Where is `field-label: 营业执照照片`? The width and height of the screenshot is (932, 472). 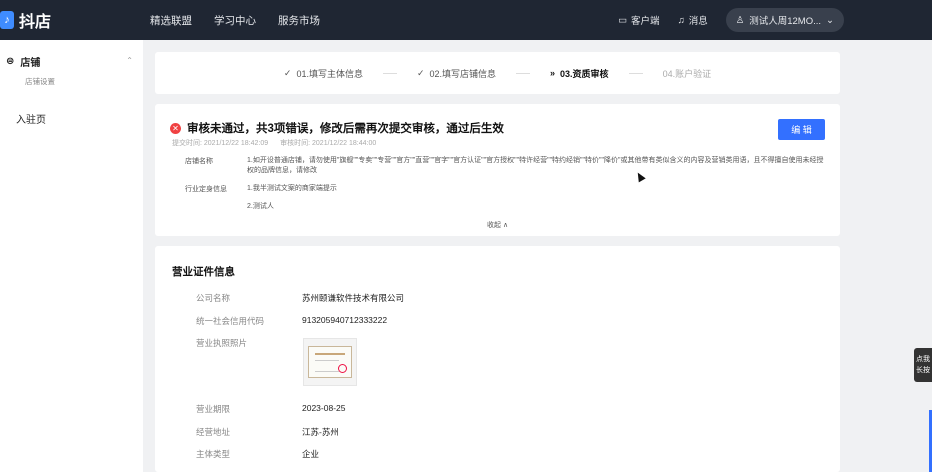 field-label: 营业执照照片 is located at coordinates (222, 343).